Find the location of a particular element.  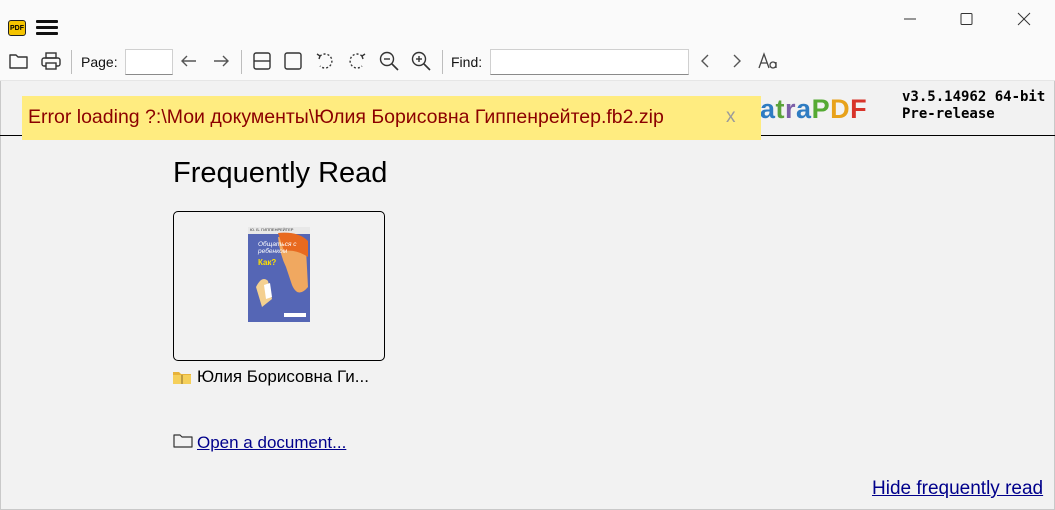

maximize-button is located at coordinates (966, 18).